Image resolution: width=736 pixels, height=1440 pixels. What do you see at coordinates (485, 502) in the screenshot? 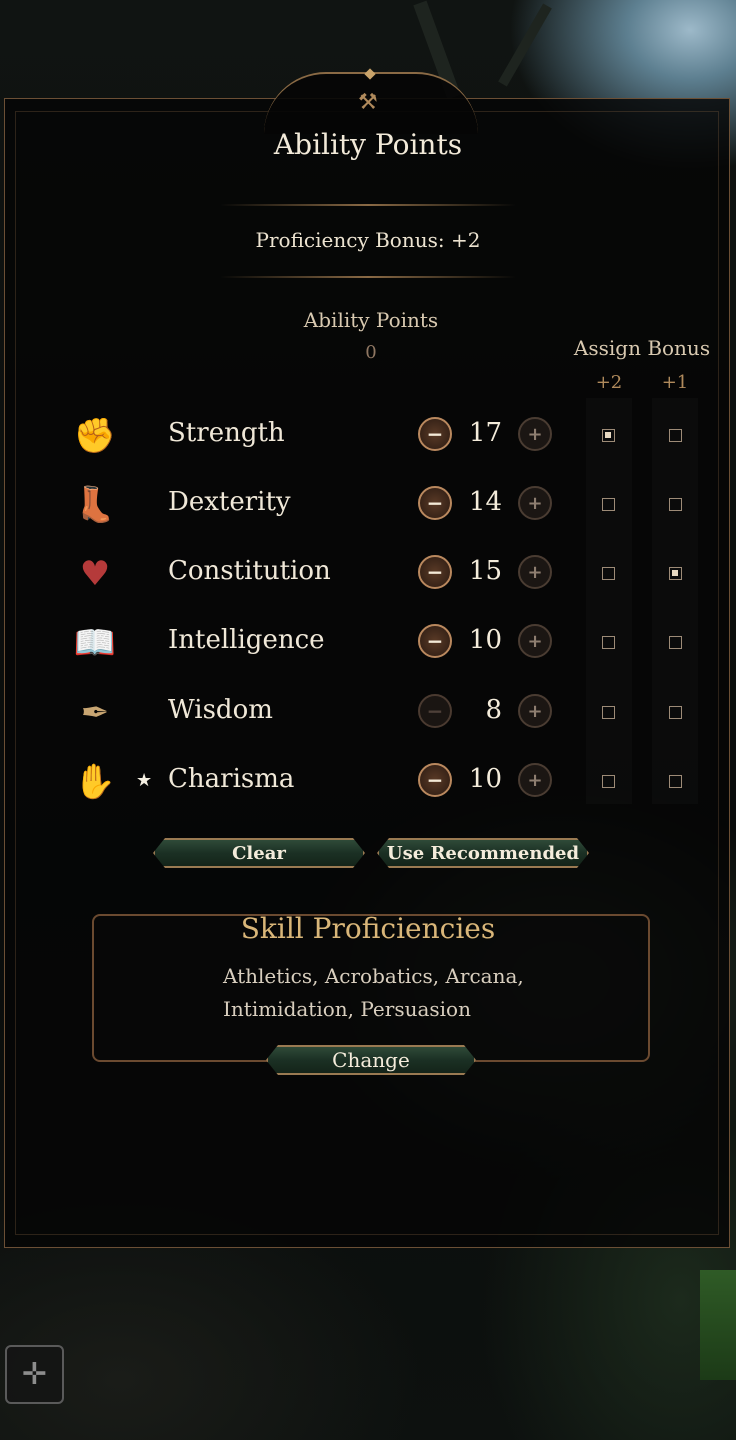
I see `ability-score: 14` at bounding box center [485, 502].